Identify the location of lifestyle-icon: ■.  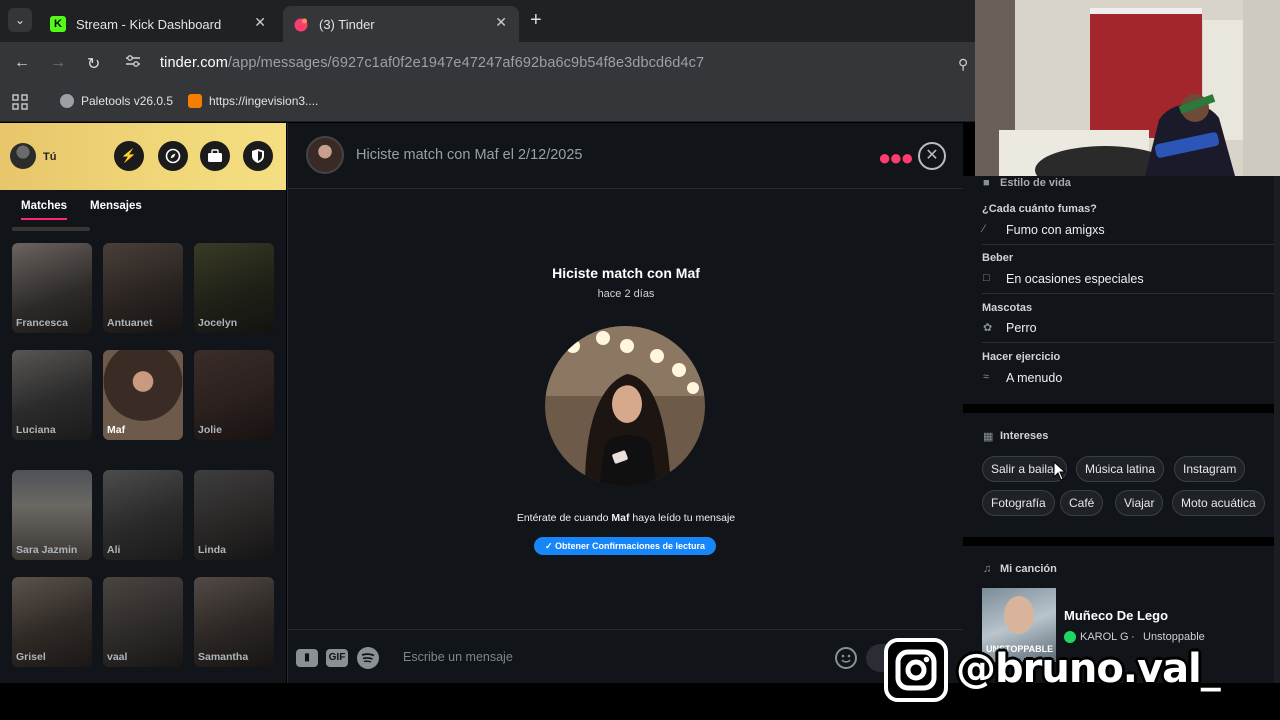
(986, 183).